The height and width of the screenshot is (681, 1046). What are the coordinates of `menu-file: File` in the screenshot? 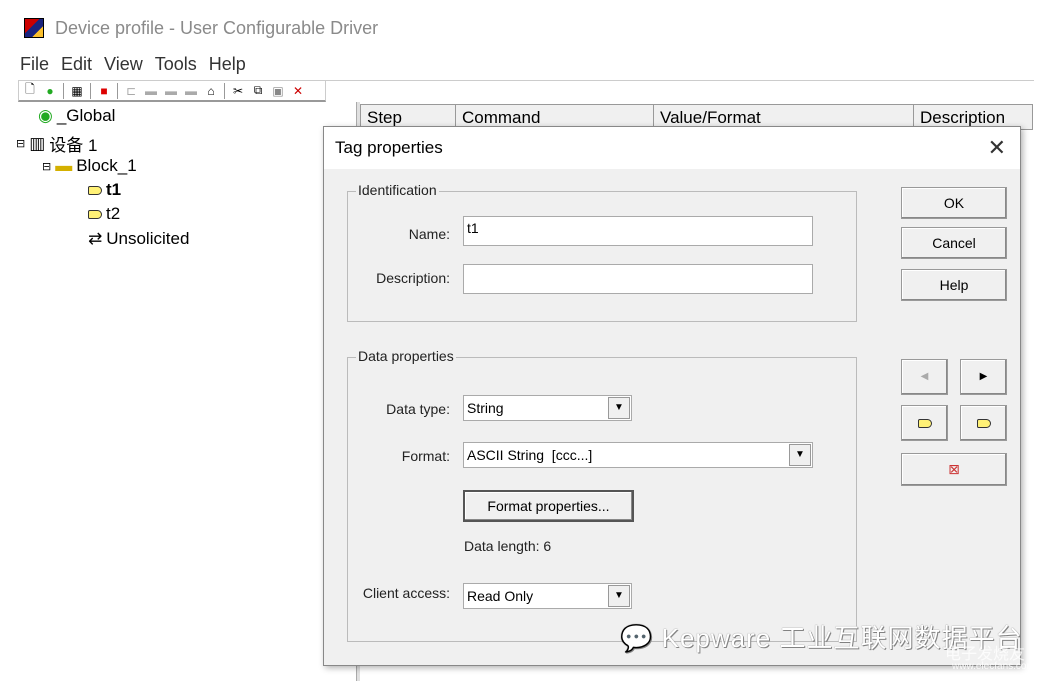 It's located at (34, 64).